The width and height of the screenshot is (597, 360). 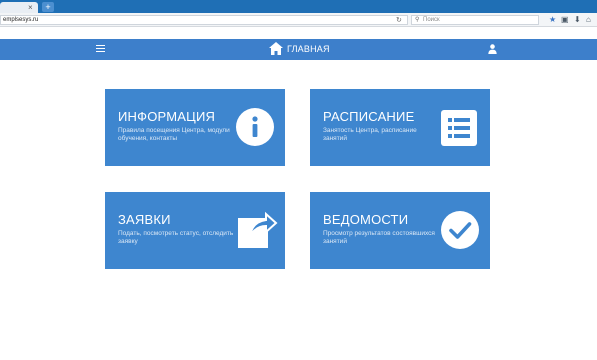 What do you see at coordinates (144, 219) in the screenshot?
I see `card-title: ЗАЯВКИ` at bounding box center [144, 219].